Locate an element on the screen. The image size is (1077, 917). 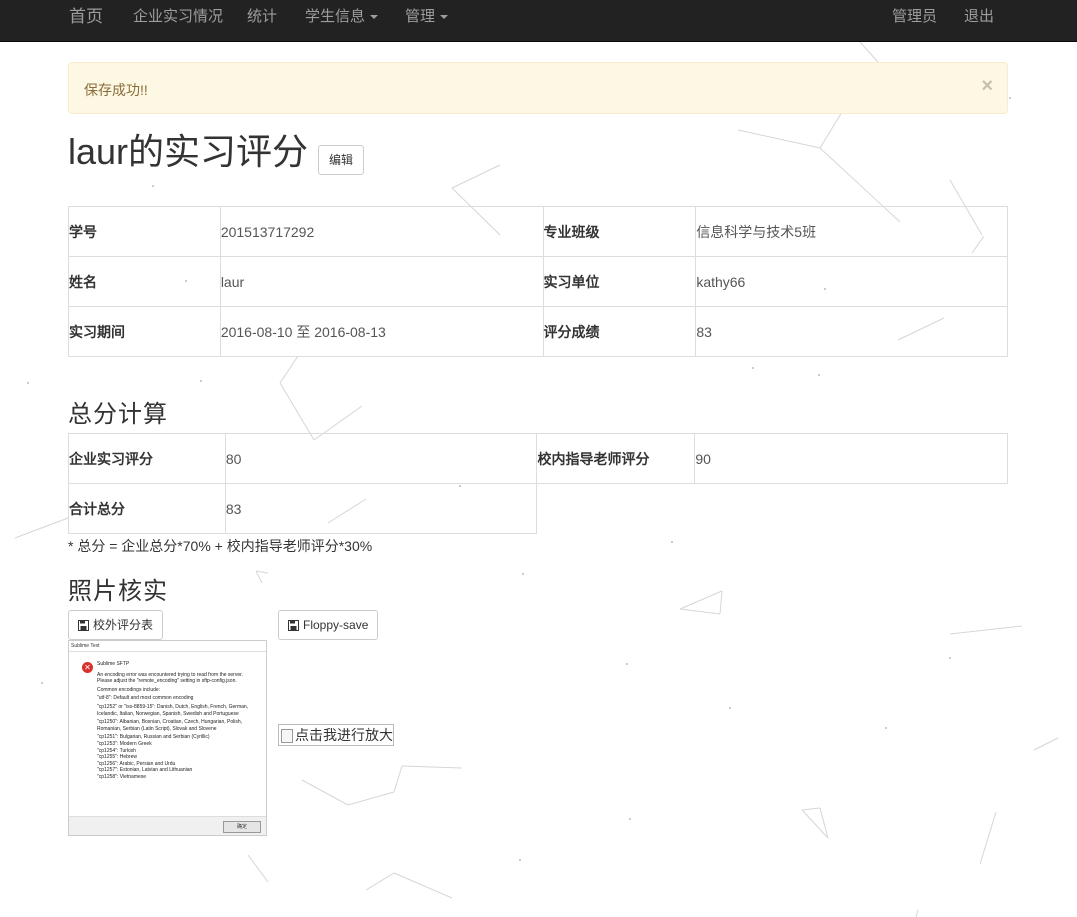
thumb-line: "cp1254": Turkish is located at coordinates (116, 750).